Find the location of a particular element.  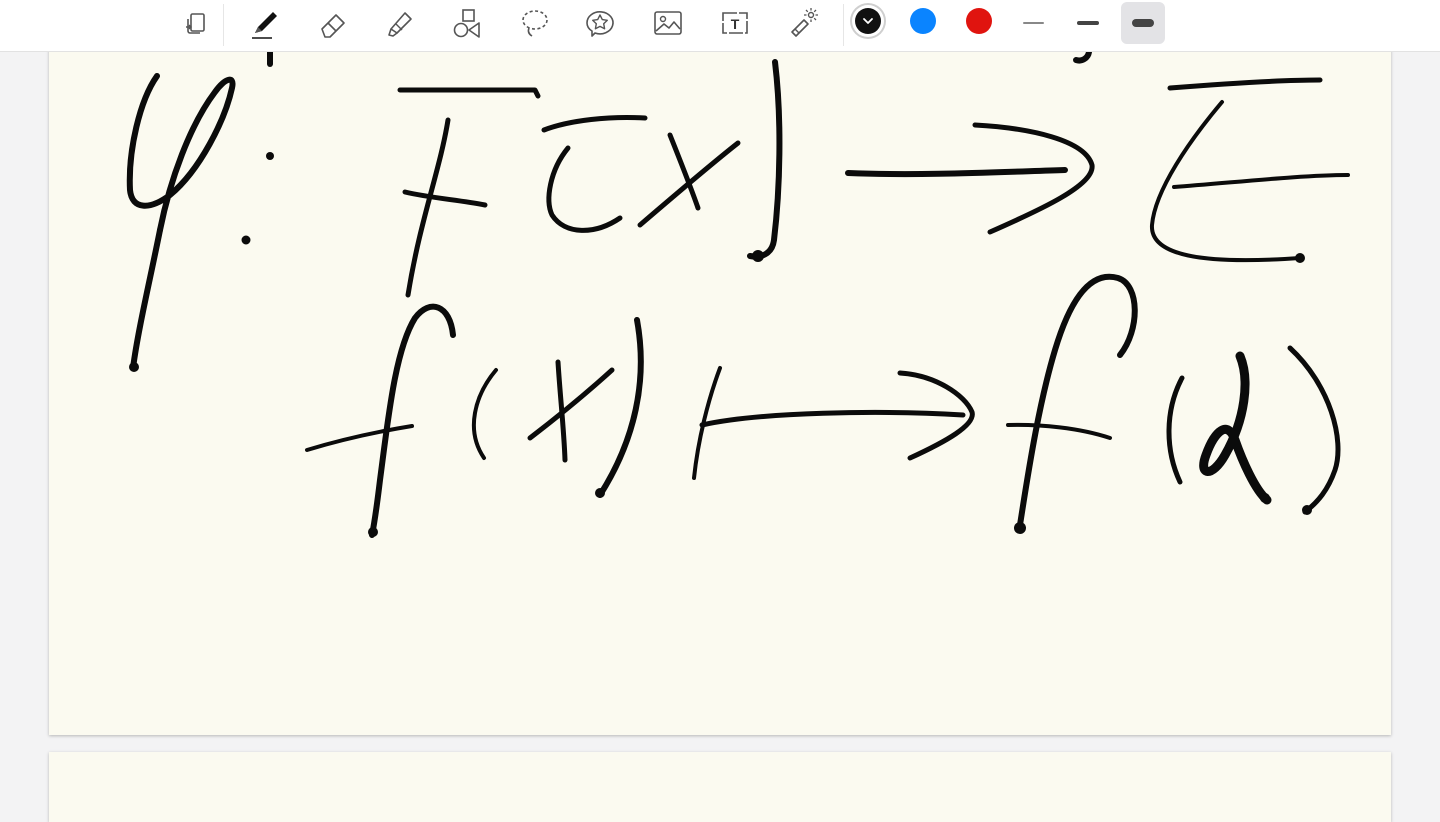

ink-stroke-paren2-right is located at coordinates (1314, 430).